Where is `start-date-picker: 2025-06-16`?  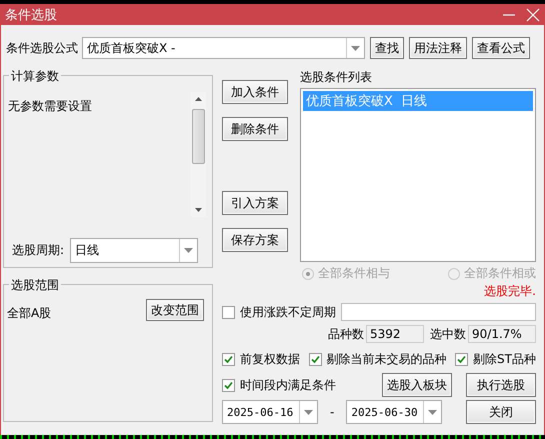 start-date-picker: 2025-06-16 is located at coordinates (270, 412).